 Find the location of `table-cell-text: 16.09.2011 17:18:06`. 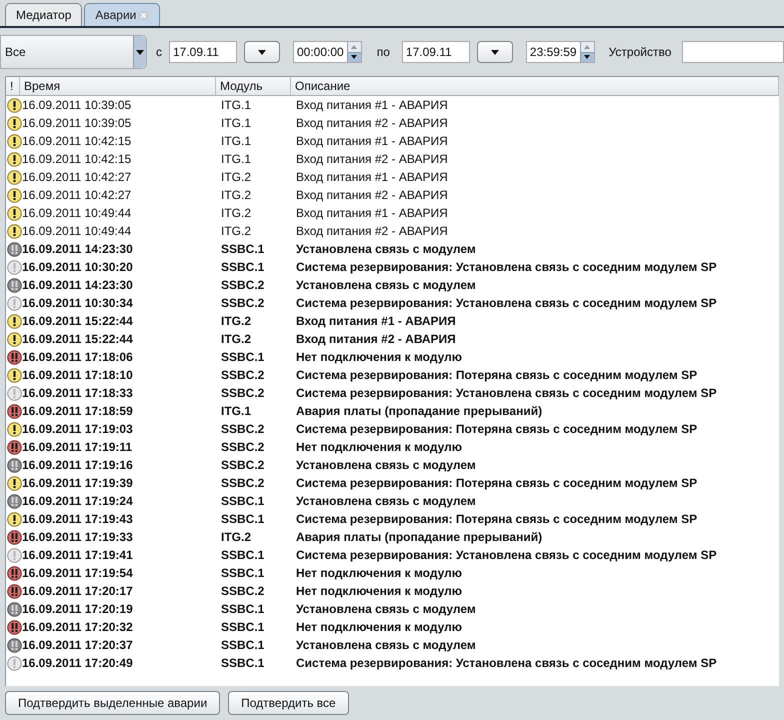

table-cell-text: 16.09.2011 17:18:06 is located at coordinates (78, 357).